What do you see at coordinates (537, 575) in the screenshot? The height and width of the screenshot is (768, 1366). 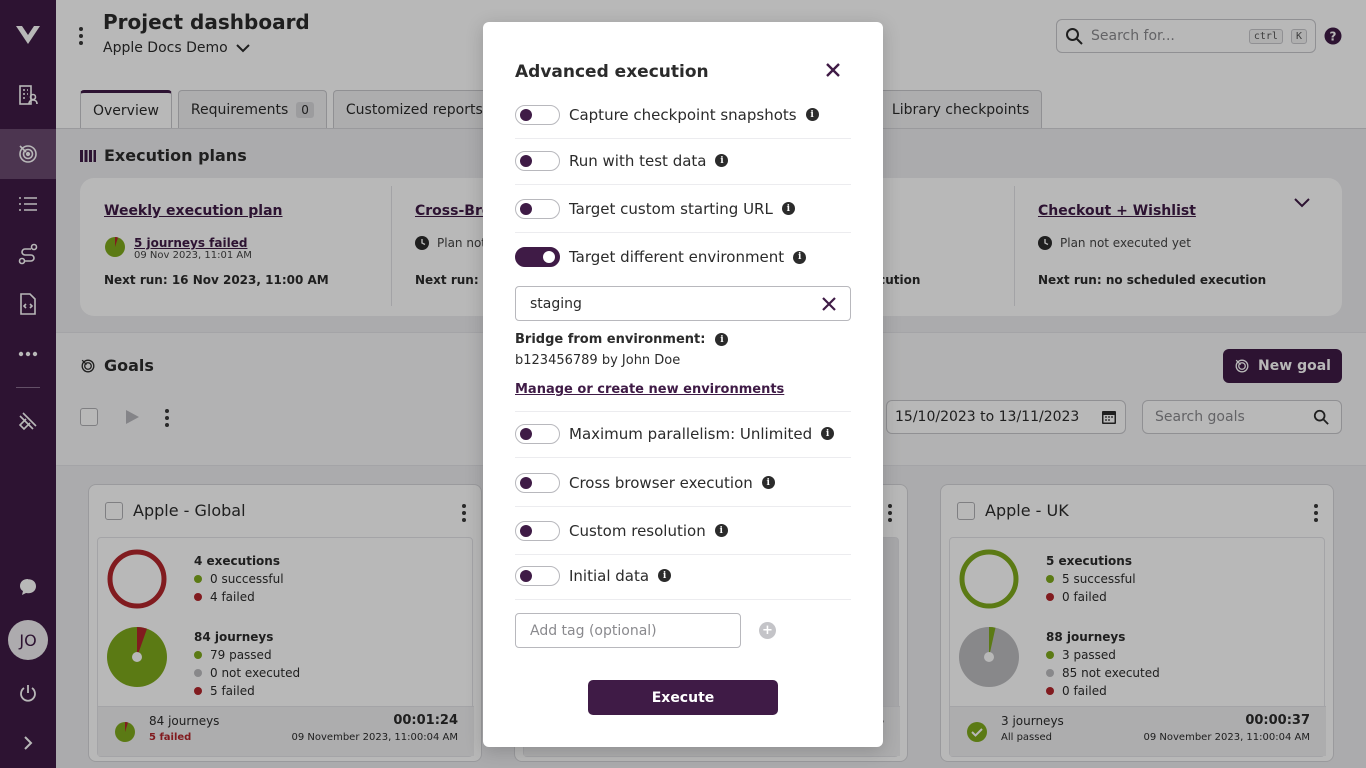 I see `toggle-initial-data` at bounding box center [537, 575].